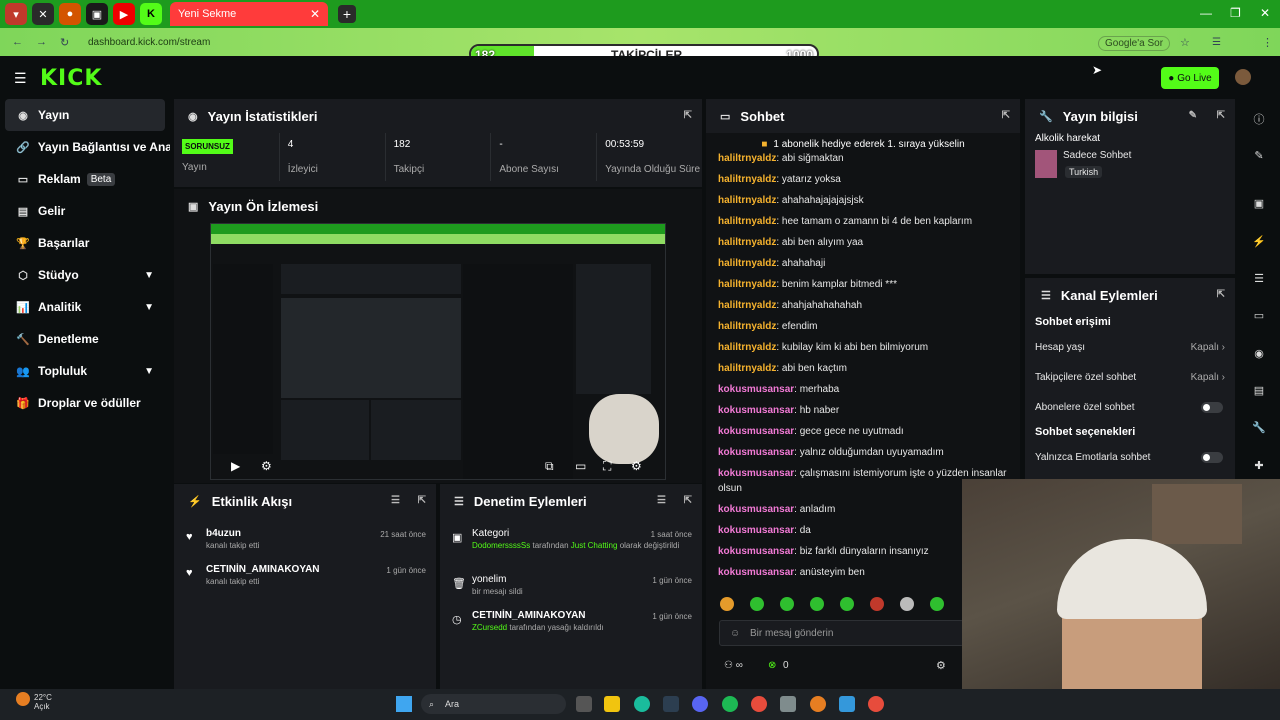  I want to click on sidebar-item-stream-key: 🔗 Yayın Bağlantısı ve Anahtar, so click(85, 147).